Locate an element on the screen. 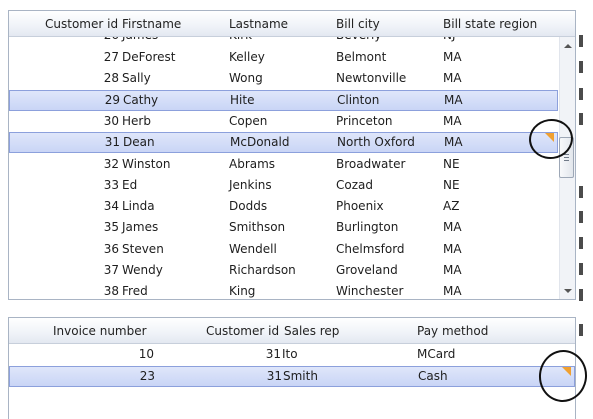 The image size is (593, 419). cell-firstname: James is located at coordinates (140, 227).